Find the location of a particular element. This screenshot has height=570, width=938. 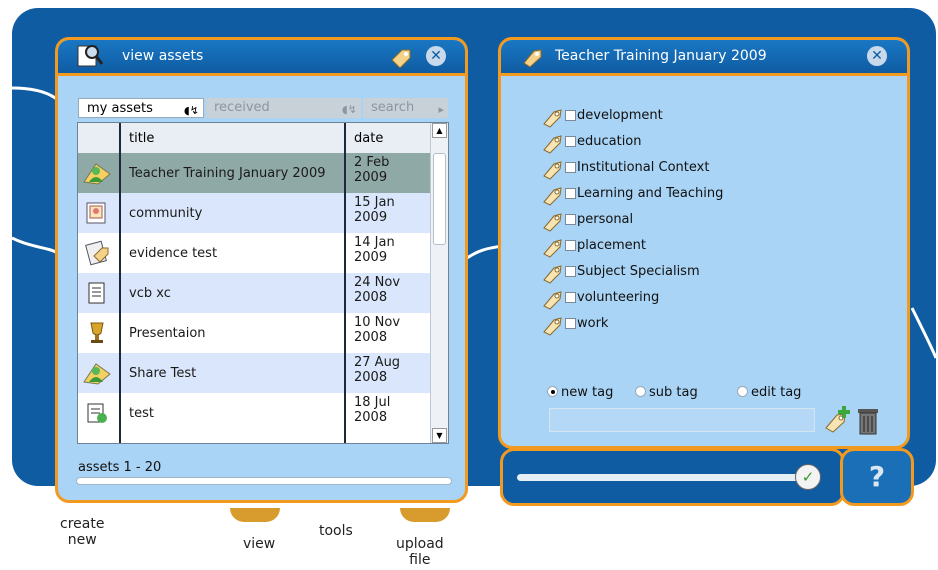

table-row: Teacher Training January 2009 2 Feb 2009 is located at coordinates (254, 173).